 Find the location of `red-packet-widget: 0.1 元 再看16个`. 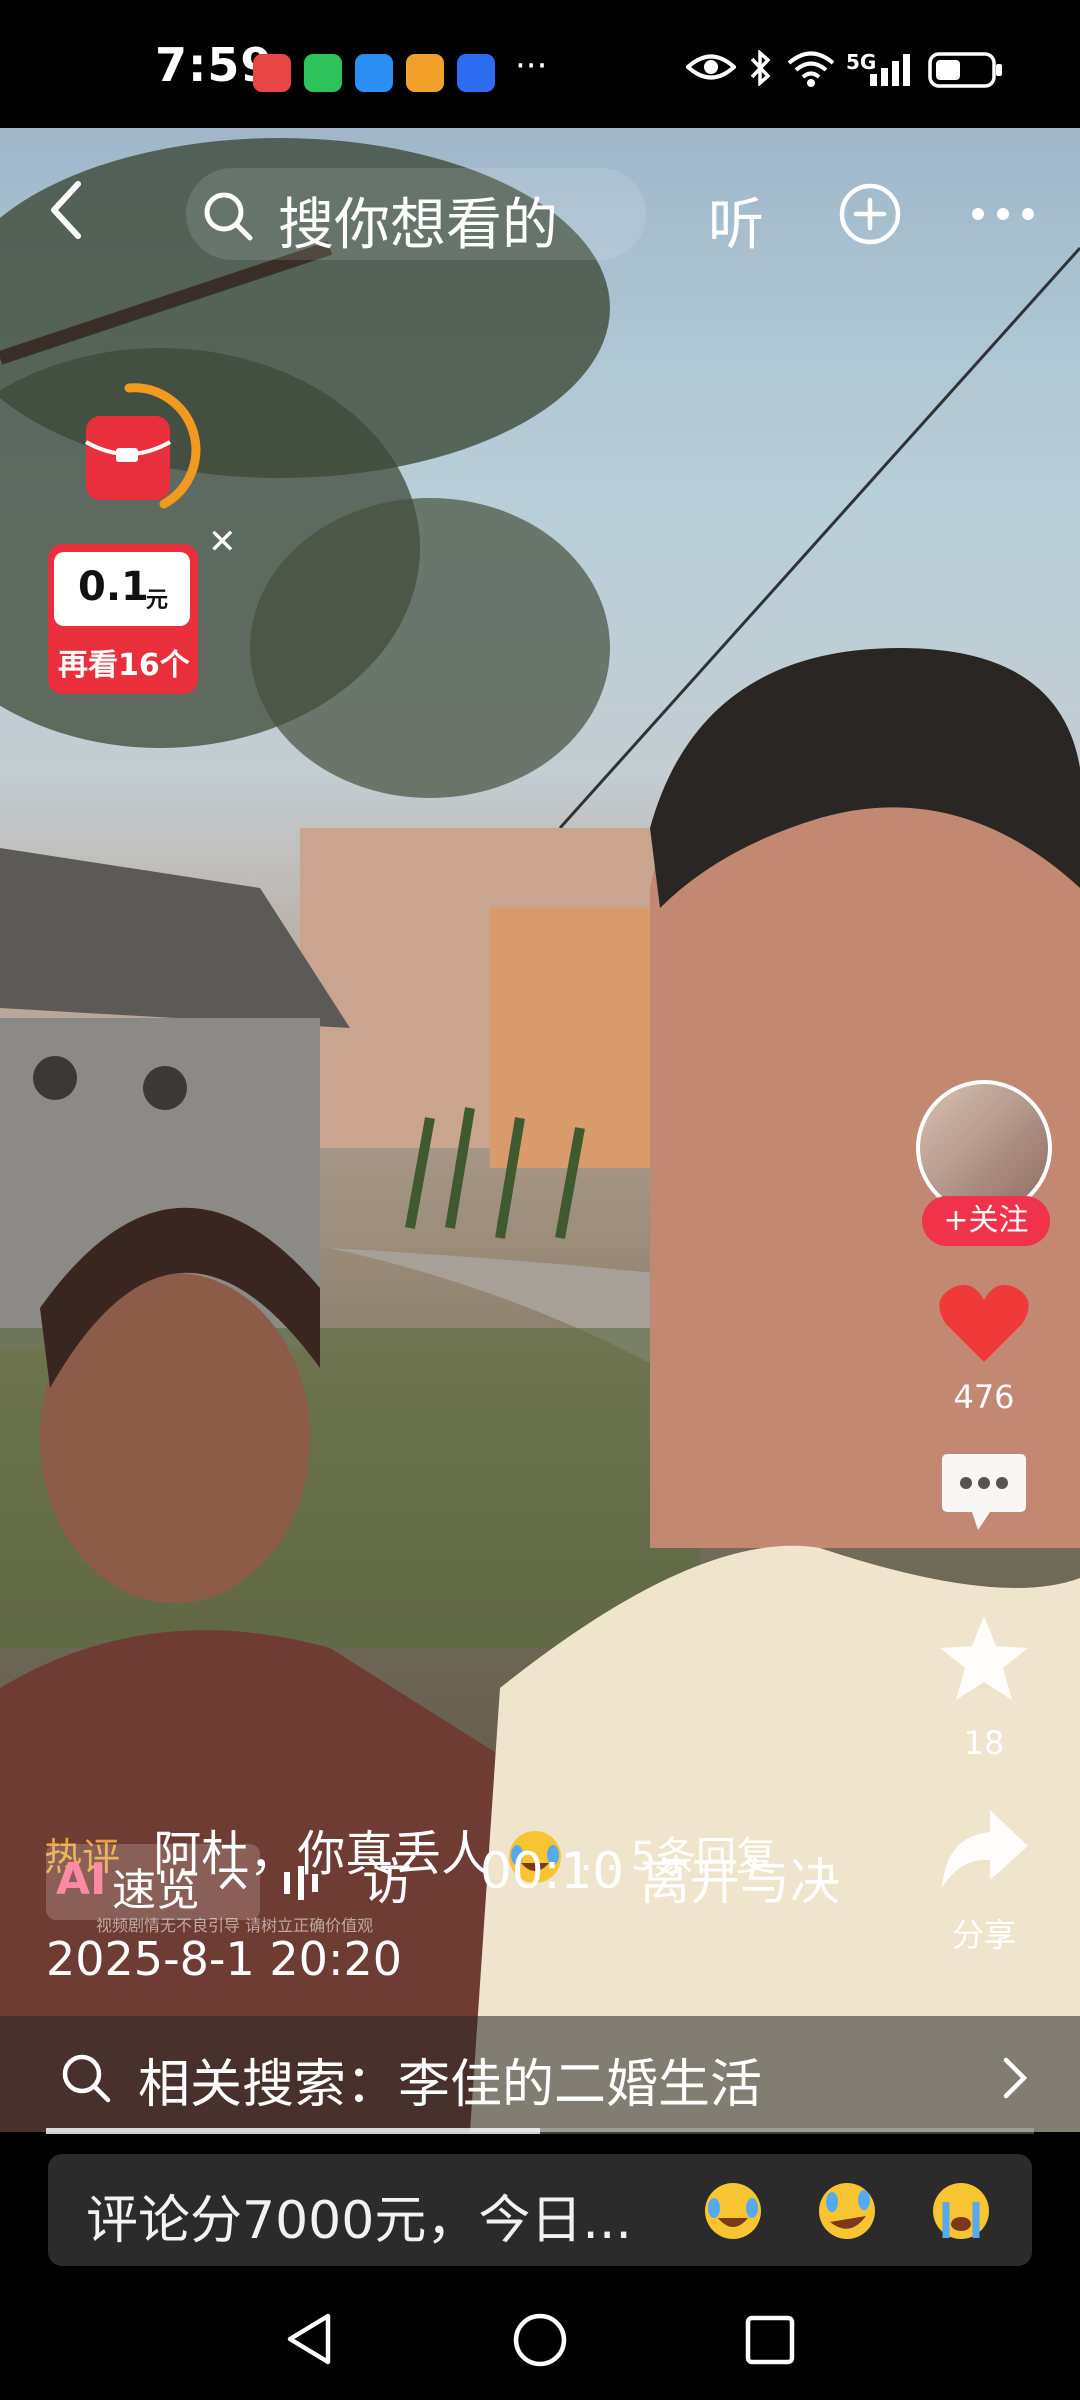

red-packet-widget: 0.1 元 再看16个 is located at coordinates (126, 588).